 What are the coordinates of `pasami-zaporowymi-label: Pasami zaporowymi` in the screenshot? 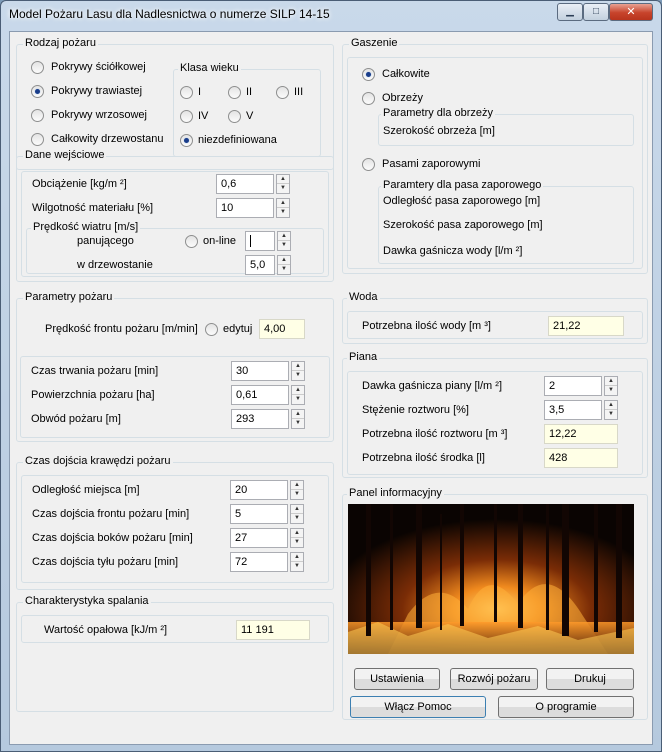 It's located at (431, 164).